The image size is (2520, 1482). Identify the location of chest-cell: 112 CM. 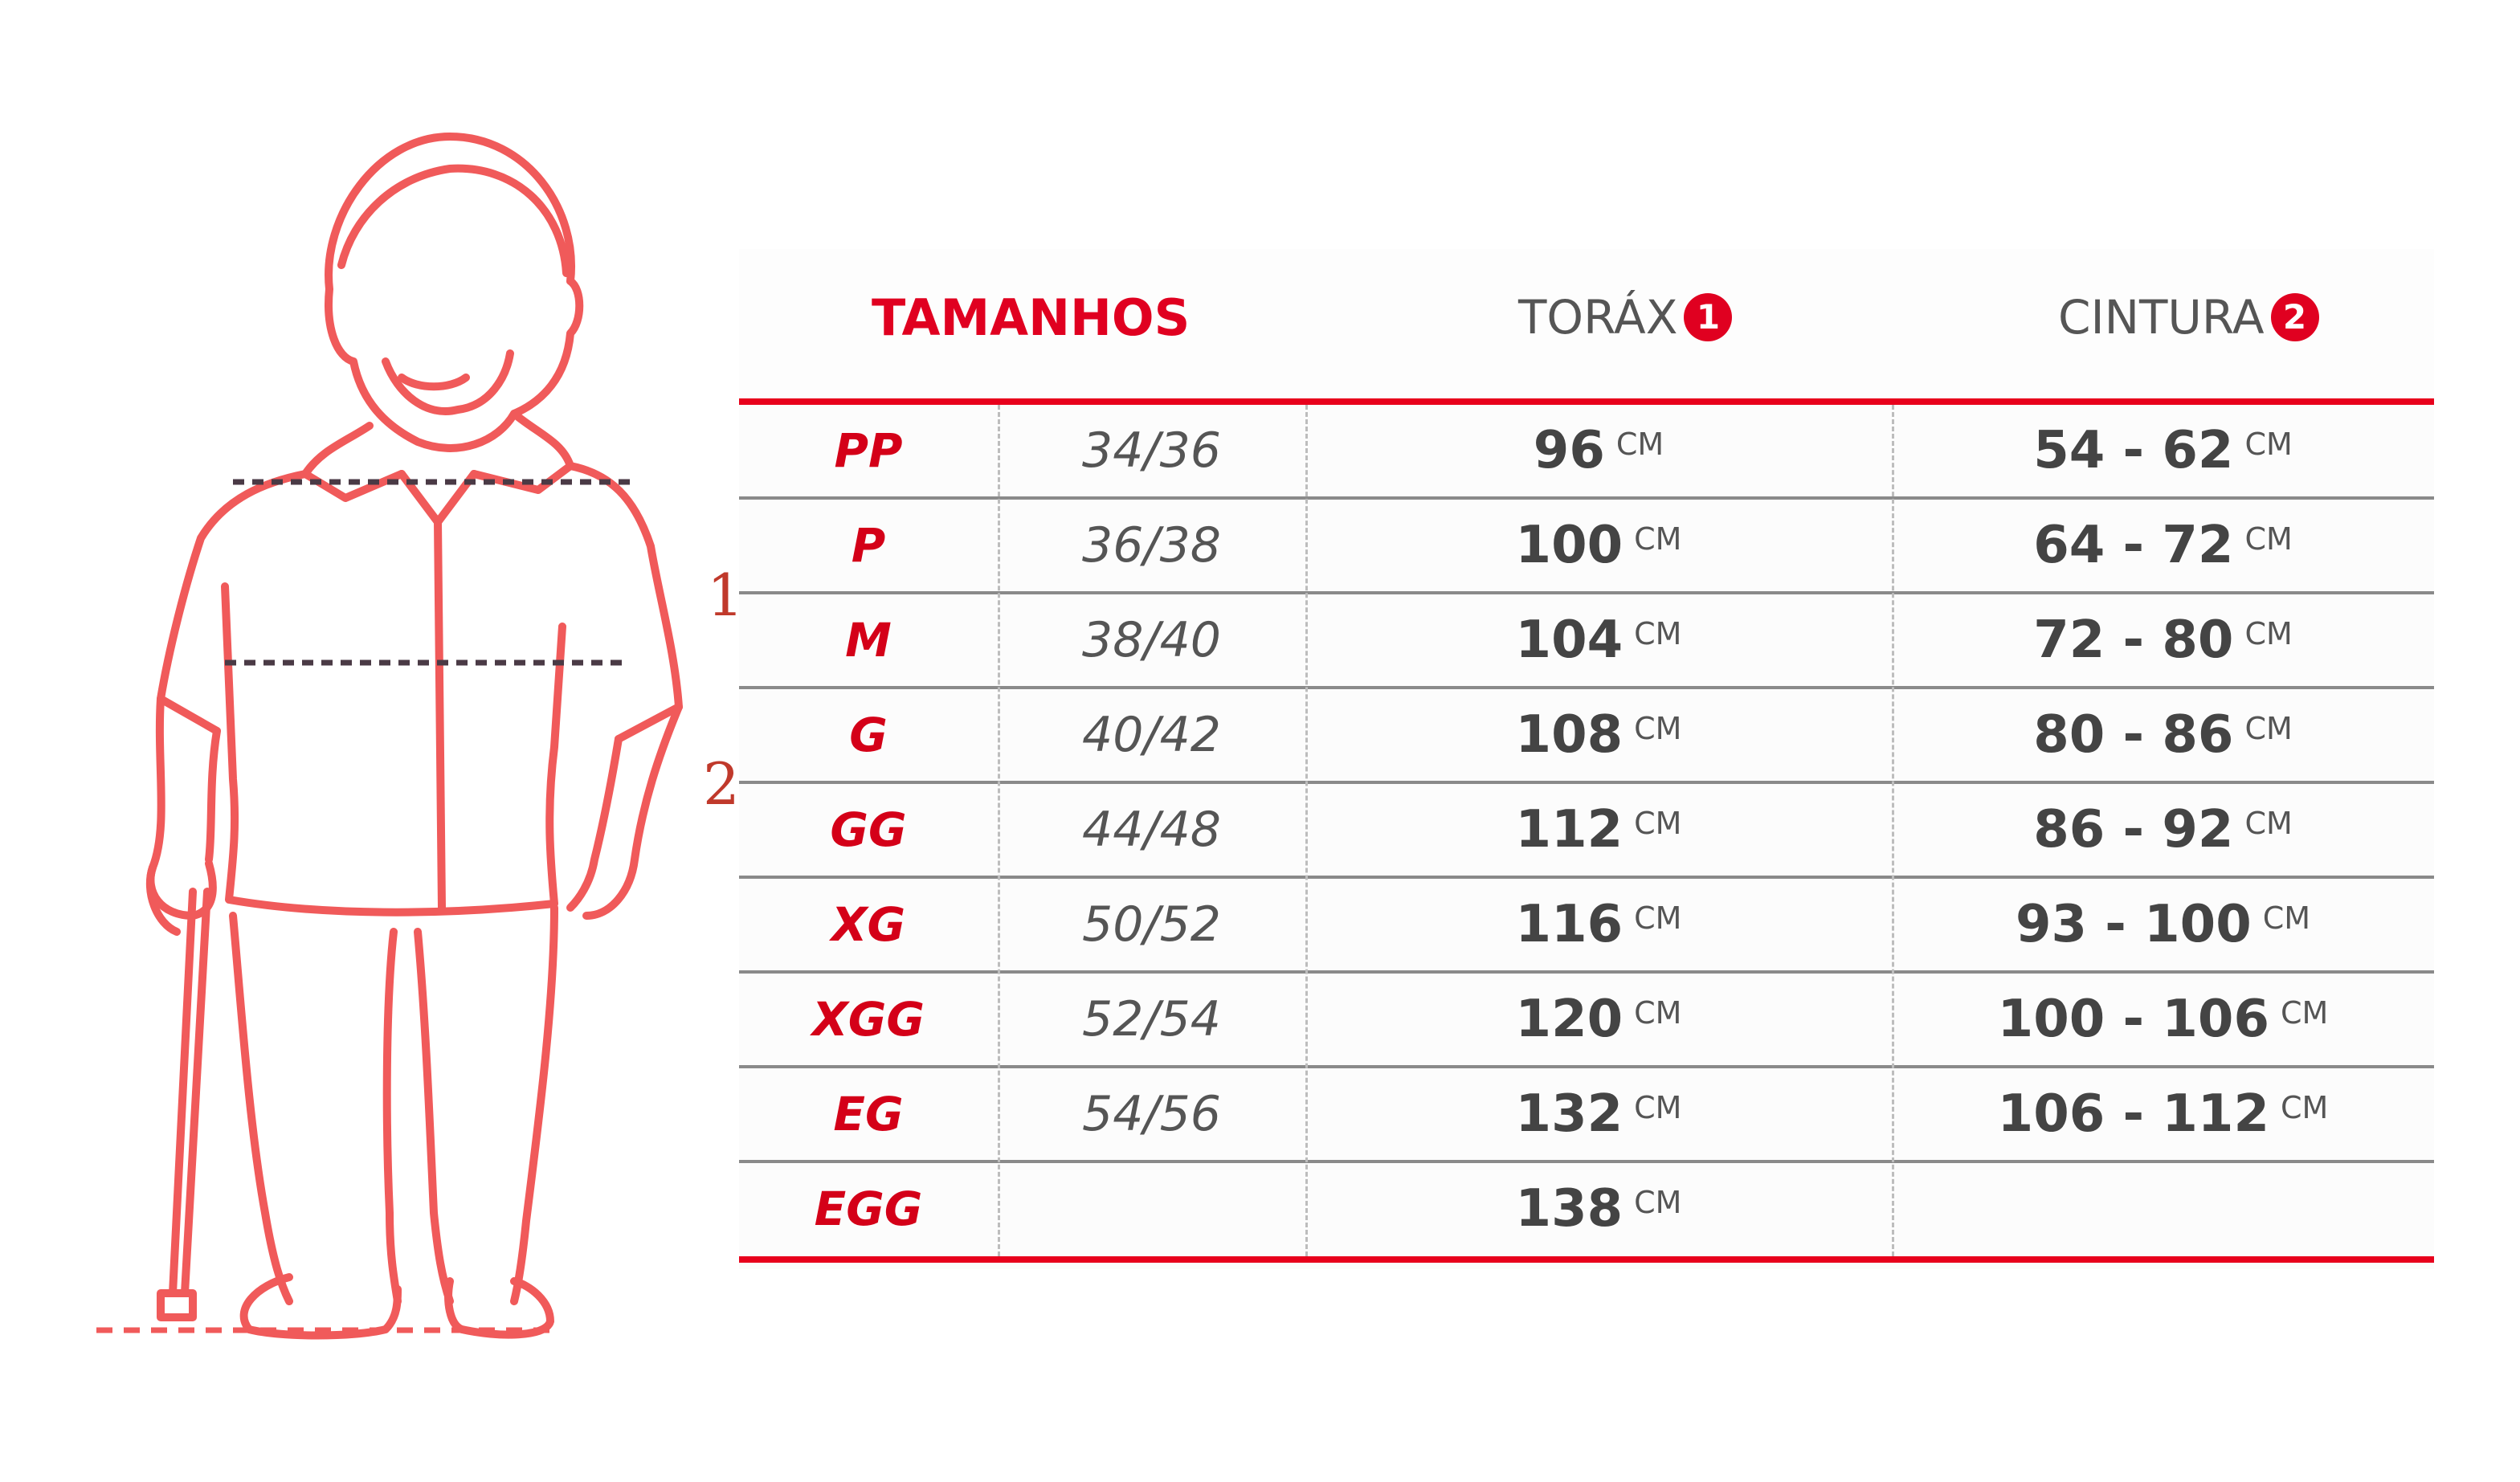
(1598, 830).